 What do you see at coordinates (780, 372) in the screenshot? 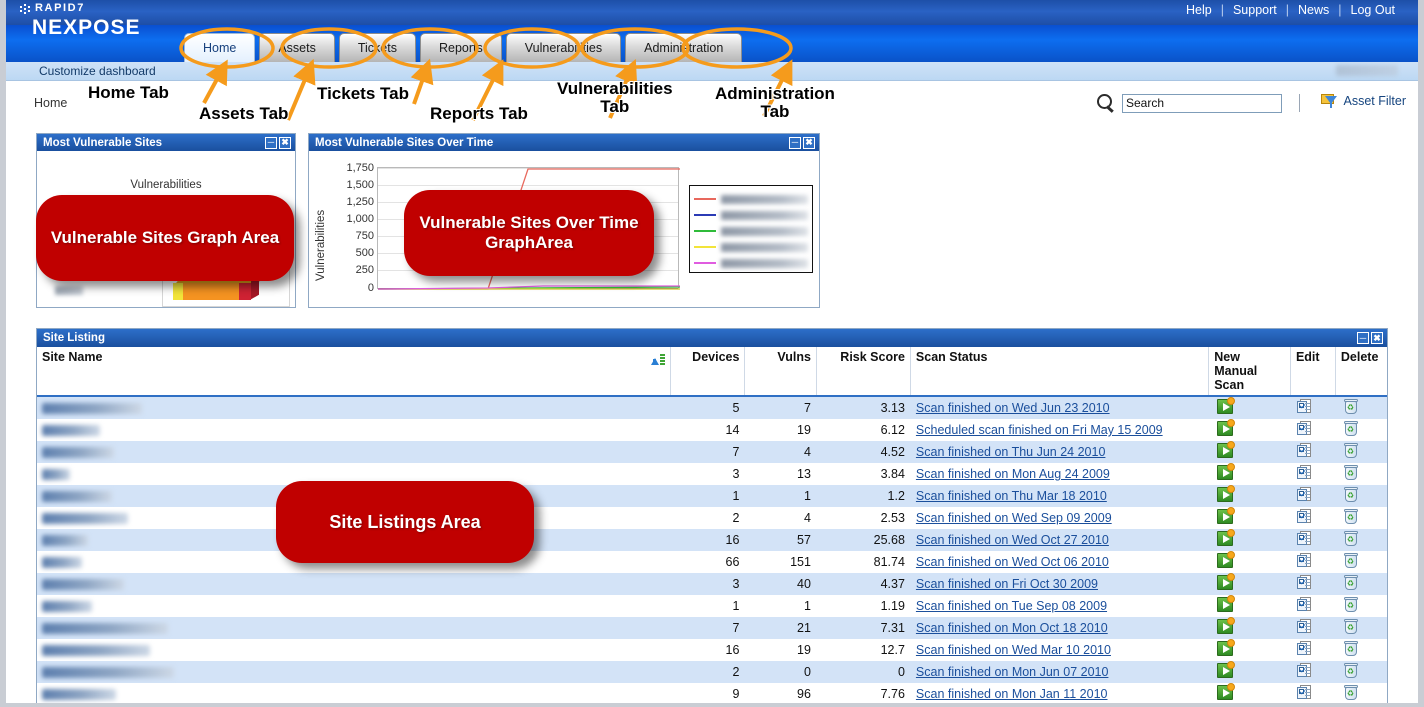
I see `column-header-vulns: Vulns` at bounding box center [780, 372].